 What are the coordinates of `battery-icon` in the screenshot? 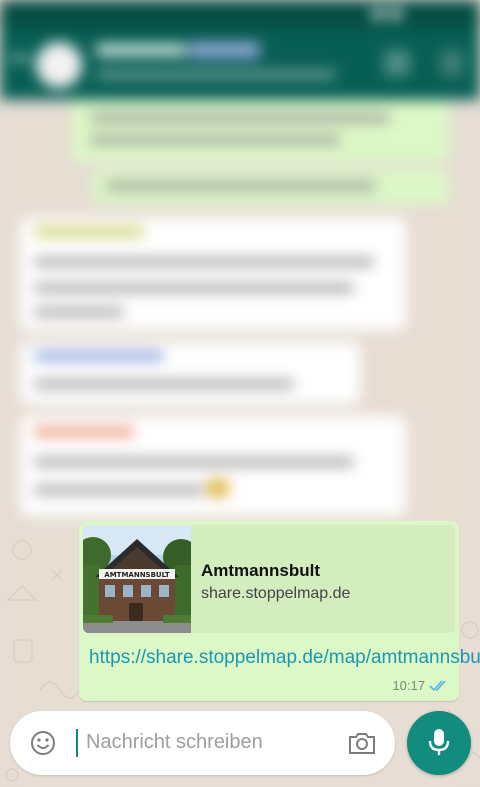 It's located at (396, 14).